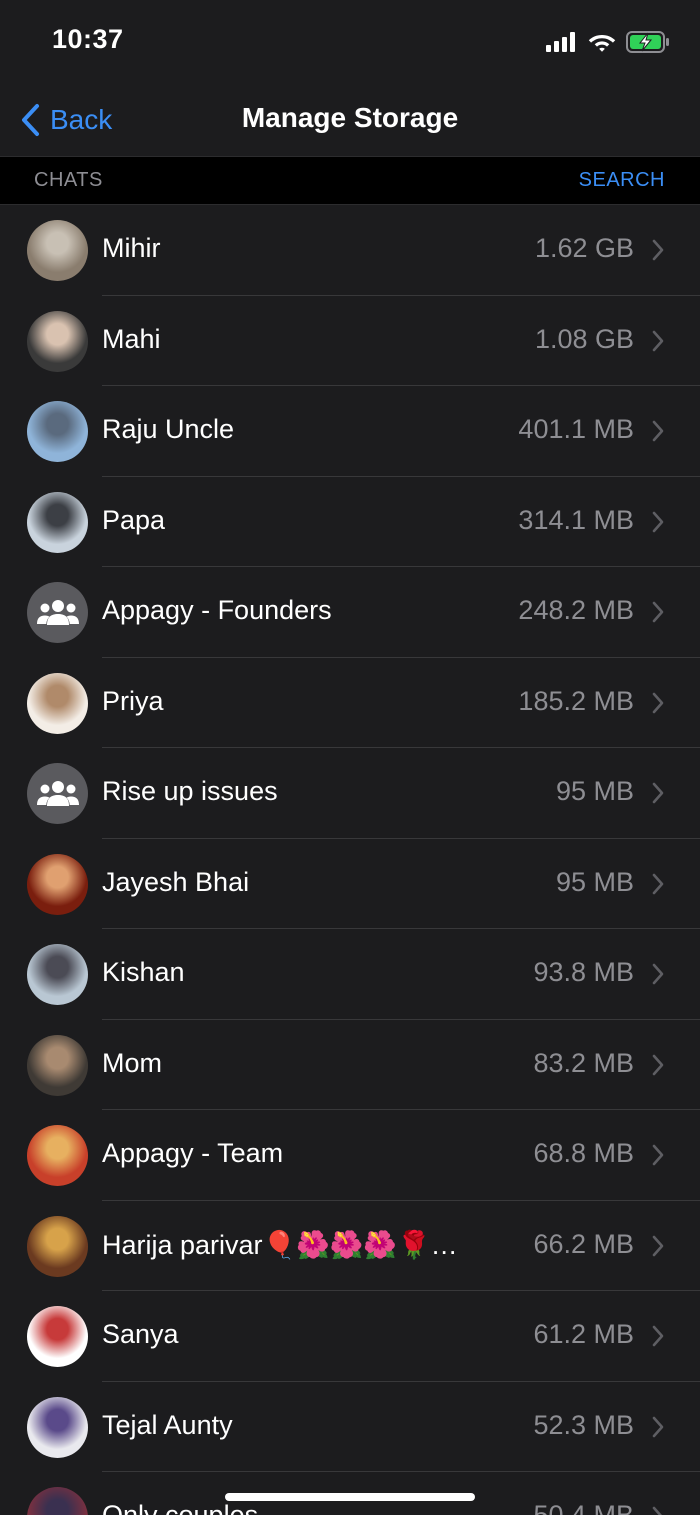 The image size is (700, 1515). Describe the element at coordinates (30, 120) in the screenshot. I see `chevron-left-icon` at that location.